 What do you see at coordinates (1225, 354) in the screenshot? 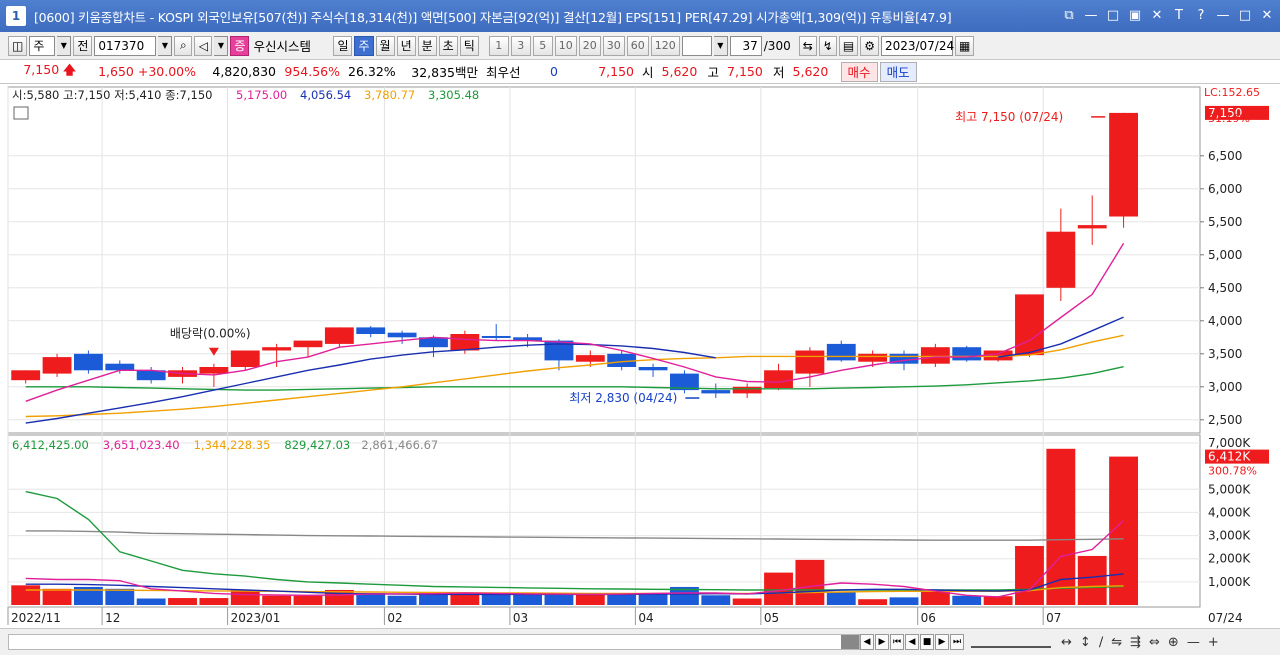
I see `y-tick-label: 3,500` at bounding box center [1225, 354].